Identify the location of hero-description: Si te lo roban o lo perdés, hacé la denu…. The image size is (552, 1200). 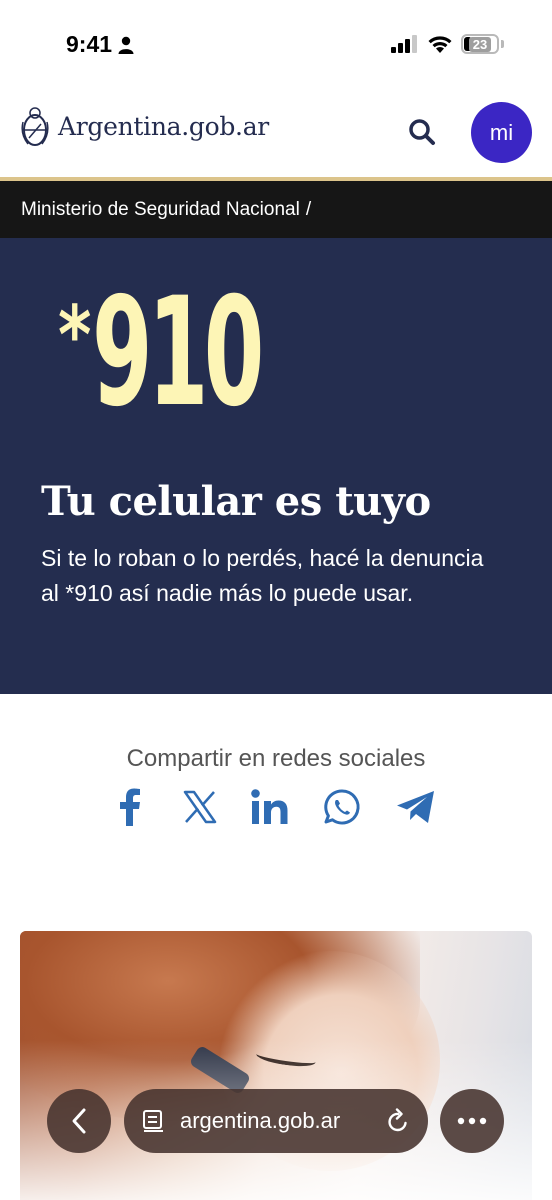
(262, 575).